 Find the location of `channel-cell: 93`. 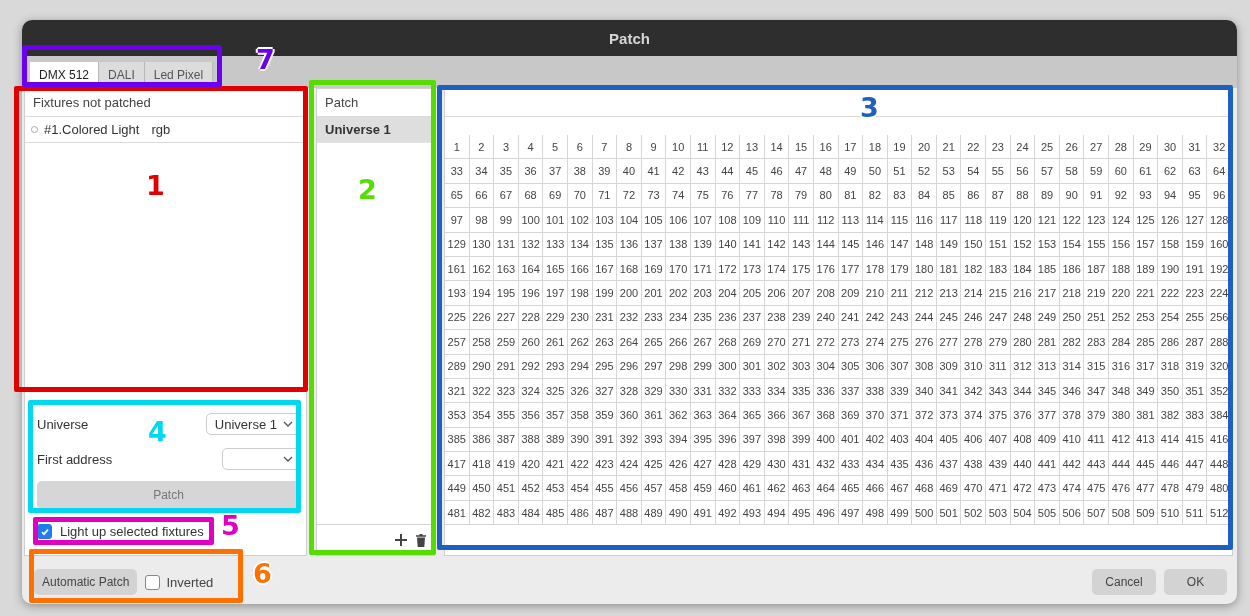

channel-cell: 93 is located at coordinates (1146, 196).